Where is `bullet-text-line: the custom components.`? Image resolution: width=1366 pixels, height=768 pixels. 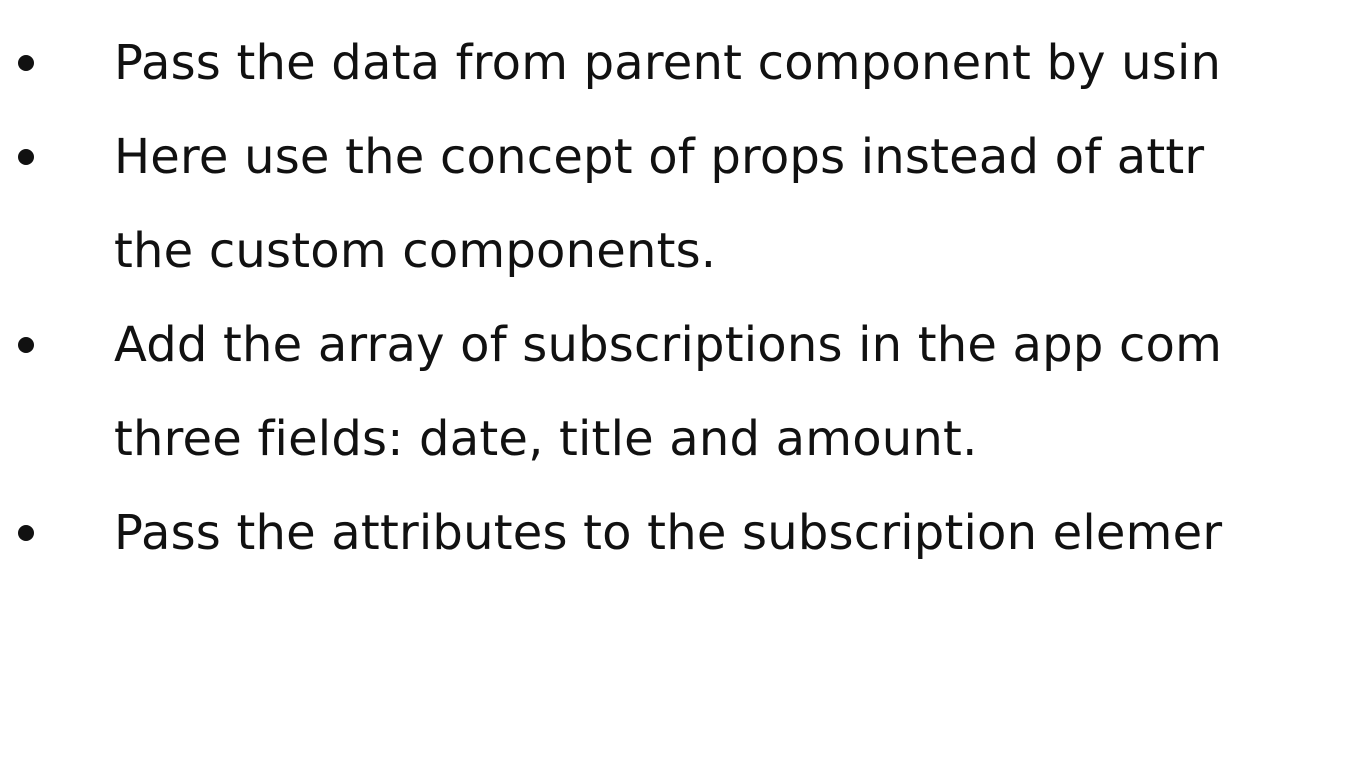 bullet-text-line: the custom components. is located at coordinates (415, 251).